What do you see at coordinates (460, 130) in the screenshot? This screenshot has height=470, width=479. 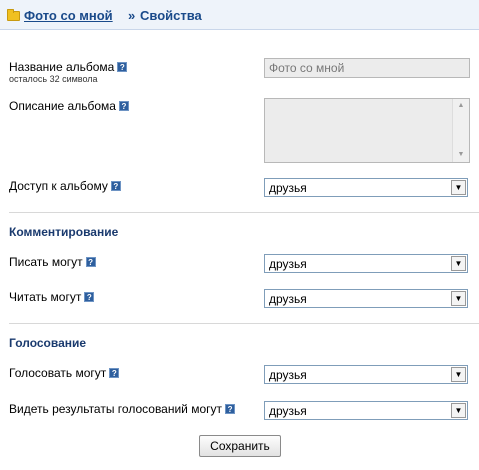 I see `textarea-scrollbar: ▲ ▼` at bounding box center [460, 130].